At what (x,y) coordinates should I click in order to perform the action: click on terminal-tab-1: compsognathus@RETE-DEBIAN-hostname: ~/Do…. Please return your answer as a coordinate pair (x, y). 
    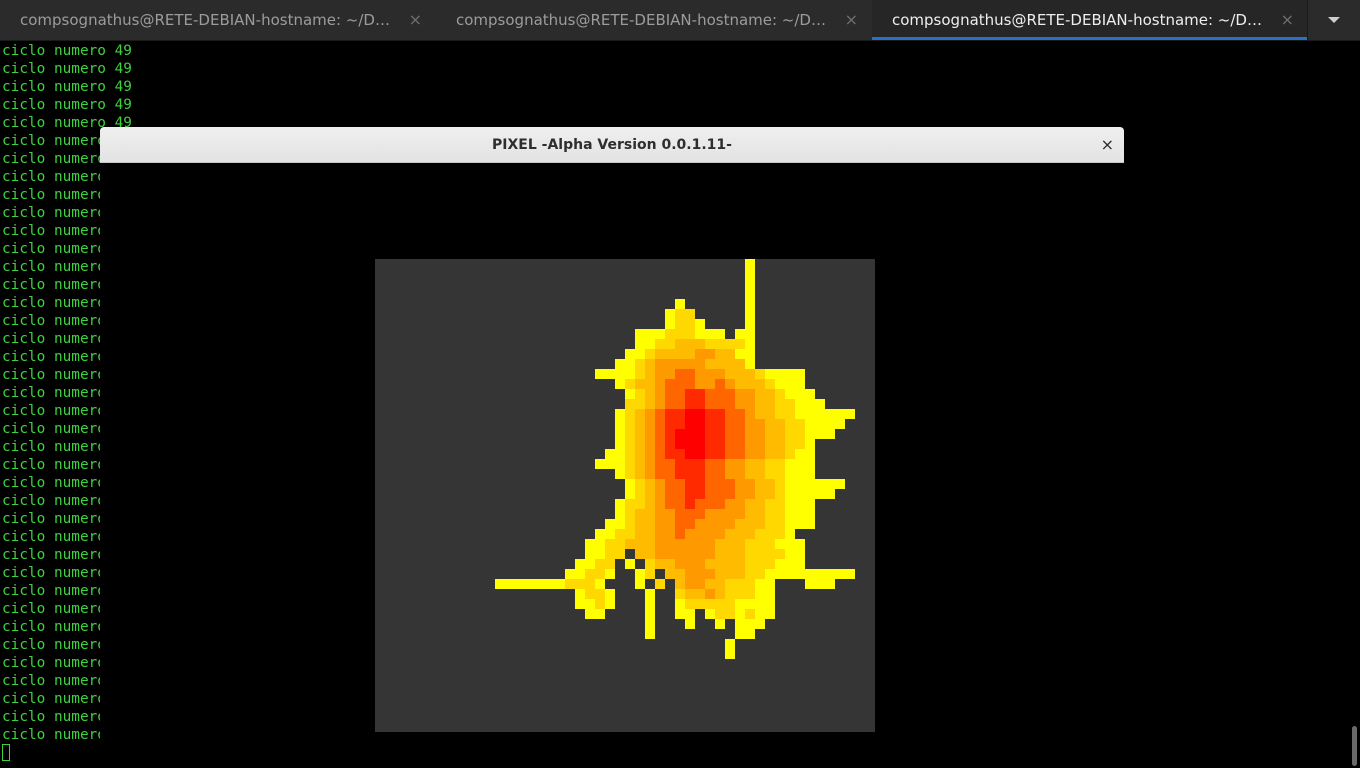
    Looking at the image, I should click on (218, 20).